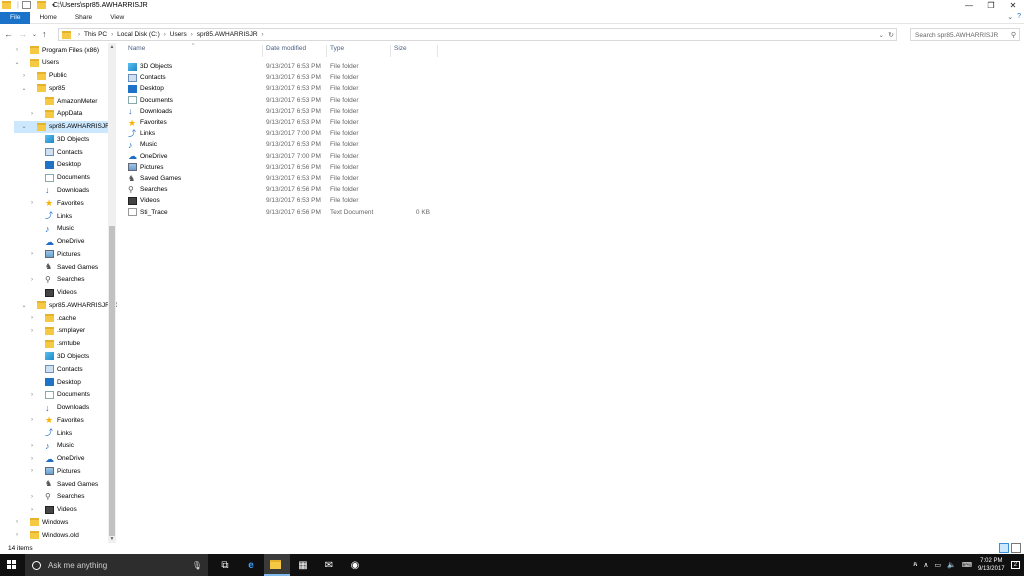 This screenshot has width=1024, height=576. Describe the element at coordinates (938, 565) in the screenshot. I see `network-icon: ▭` at that location.